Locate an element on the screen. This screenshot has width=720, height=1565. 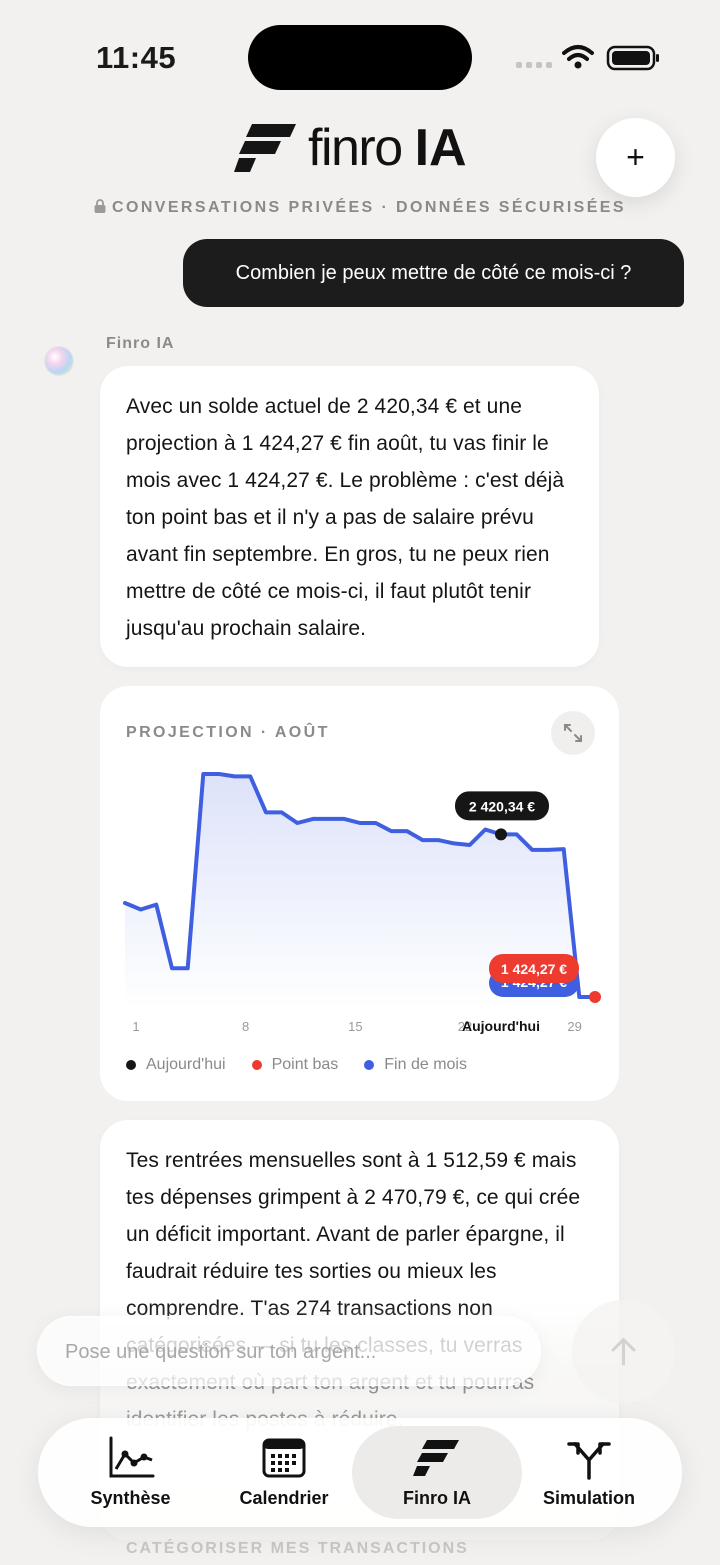
plus-icon: + is located at coordinates (635, 157).